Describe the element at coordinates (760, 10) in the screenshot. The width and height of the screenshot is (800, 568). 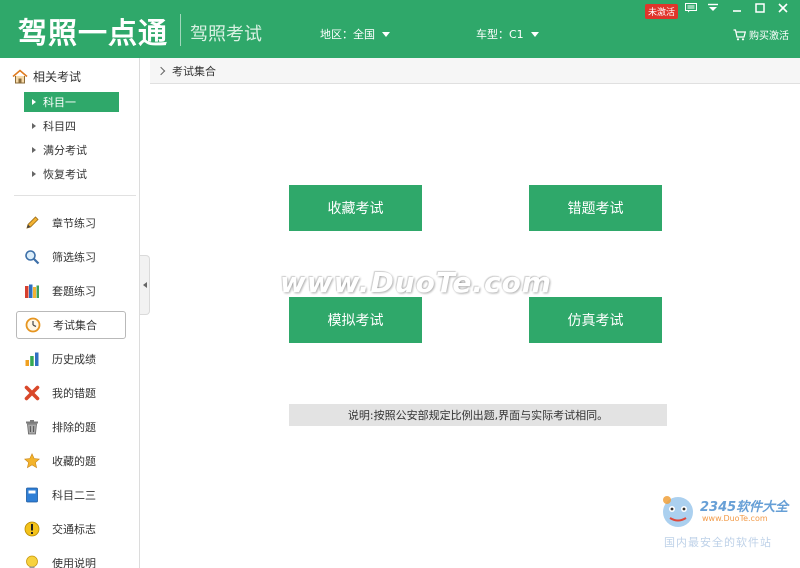
I see `maximize-icon` at that location.